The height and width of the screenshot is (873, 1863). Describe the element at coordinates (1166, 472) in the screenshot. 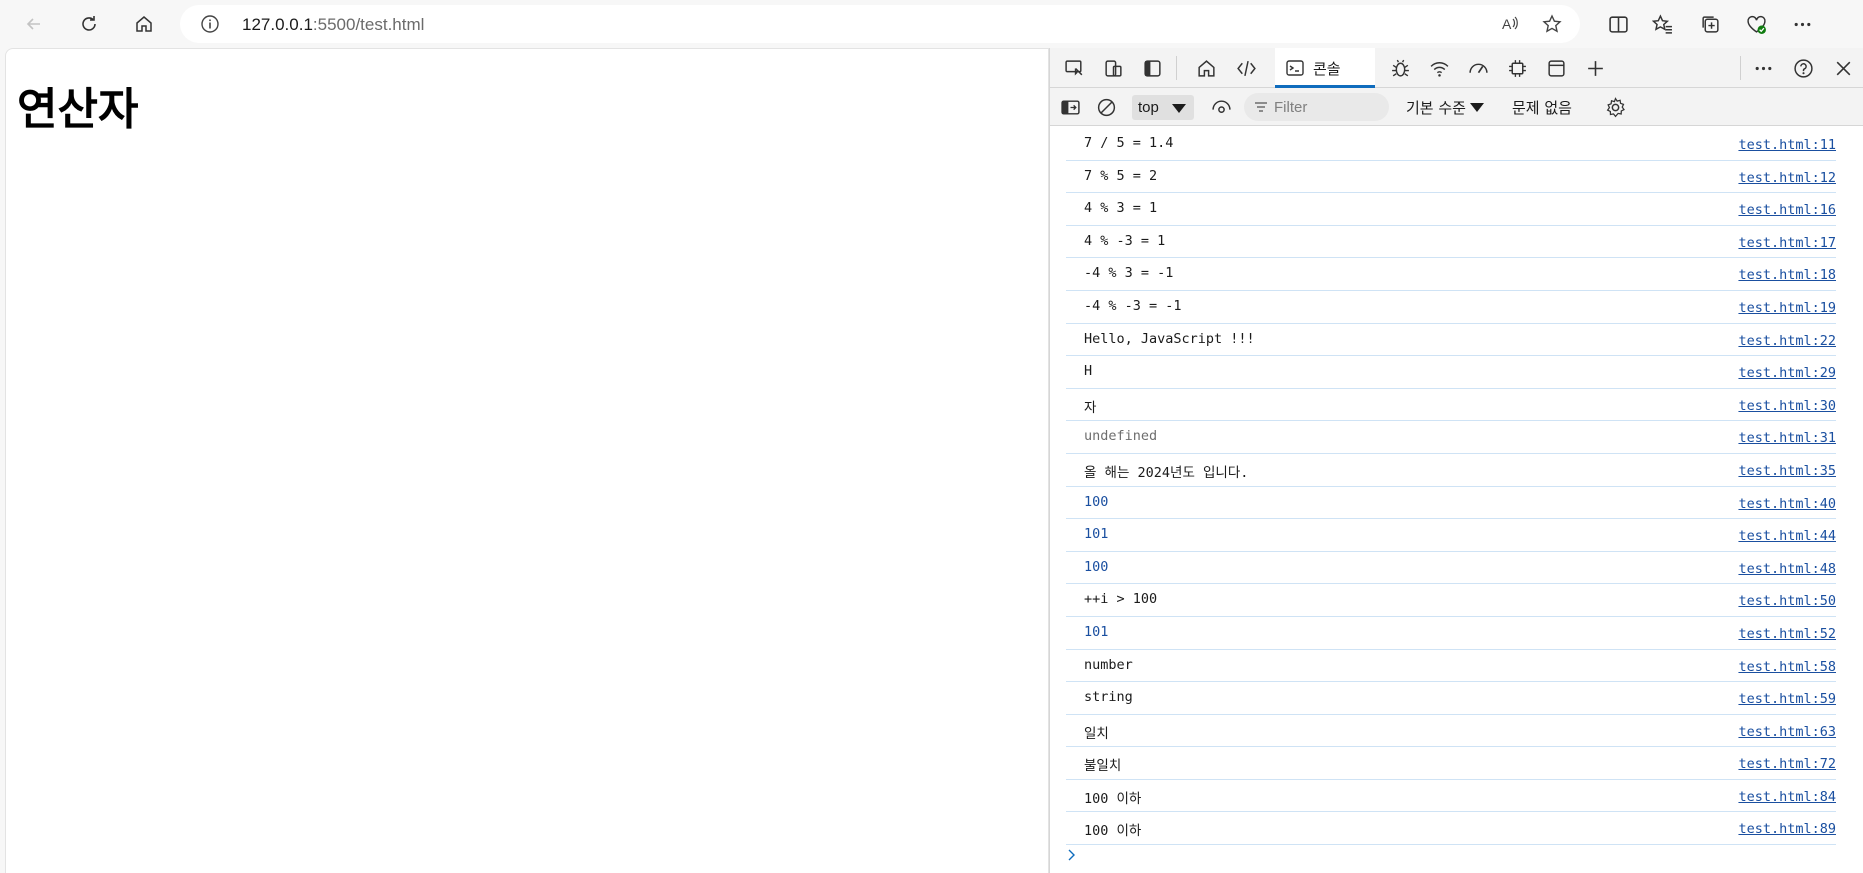

I see `console-message-text: 올 해는 2024년도 입니다.` at that location.